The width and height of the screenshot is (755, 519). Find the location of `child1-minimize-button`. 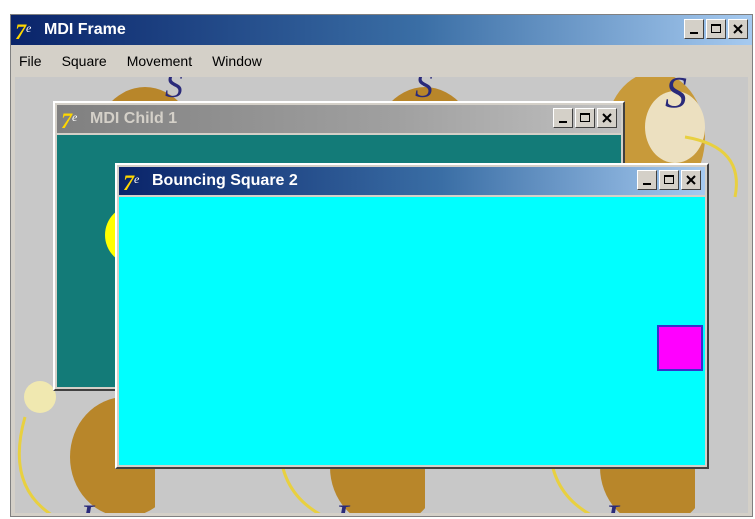

child1-minimize-button is located at coordinates (563, 118).